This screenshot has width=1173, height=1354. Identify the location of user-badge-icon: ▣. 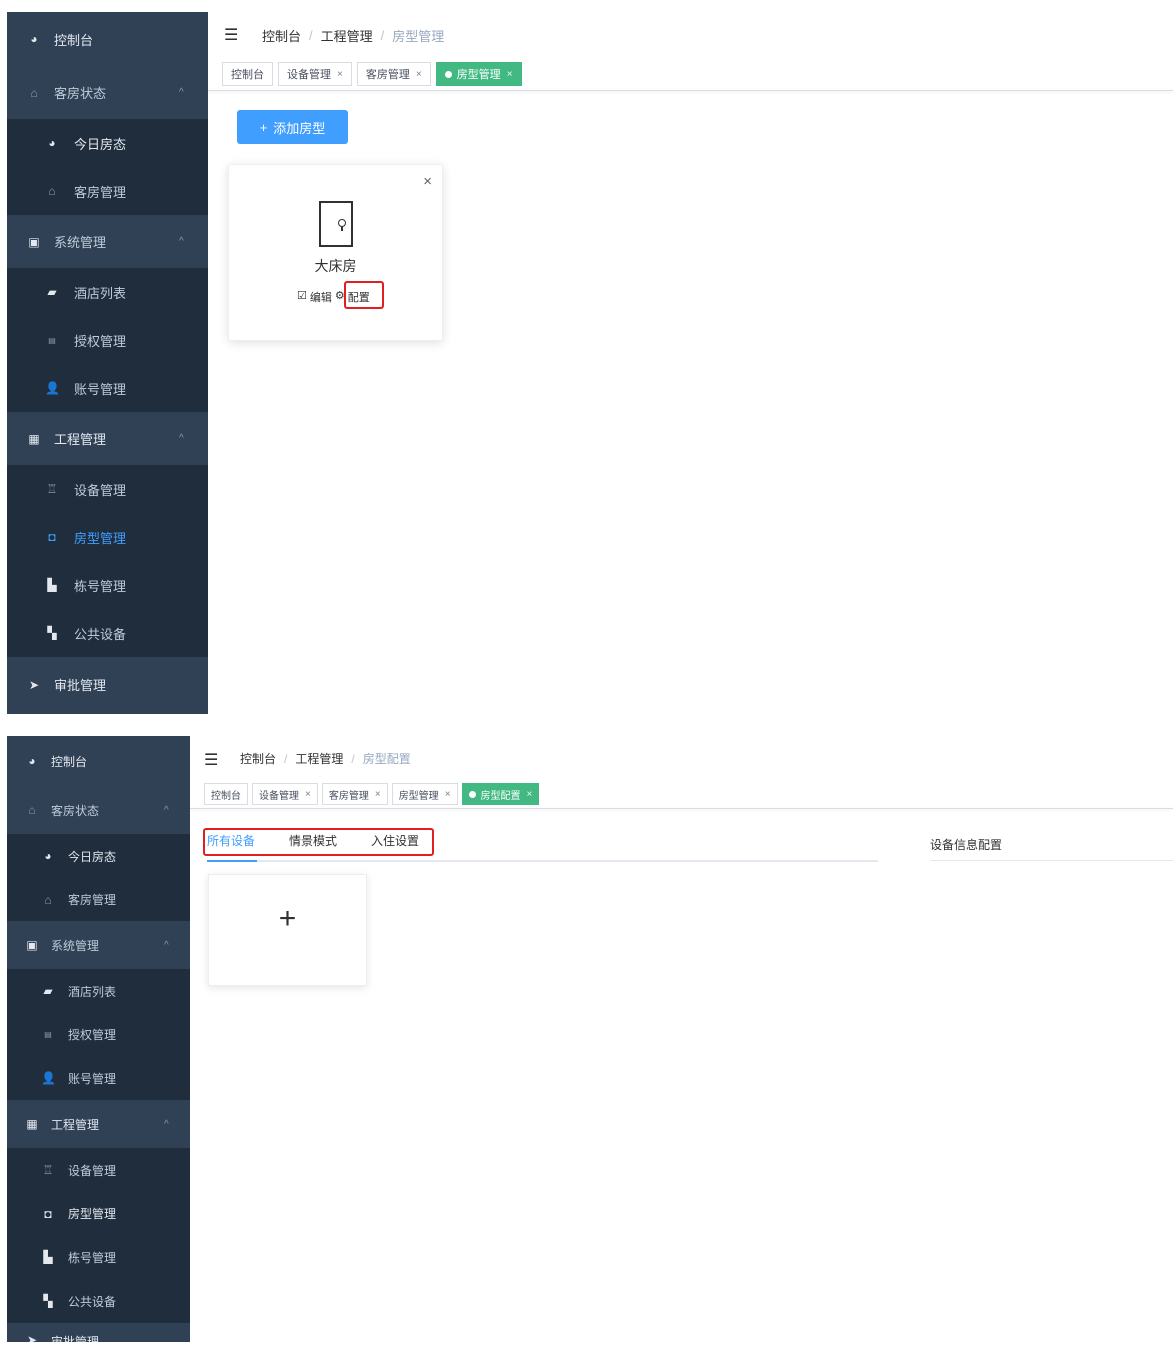
(34, 241).